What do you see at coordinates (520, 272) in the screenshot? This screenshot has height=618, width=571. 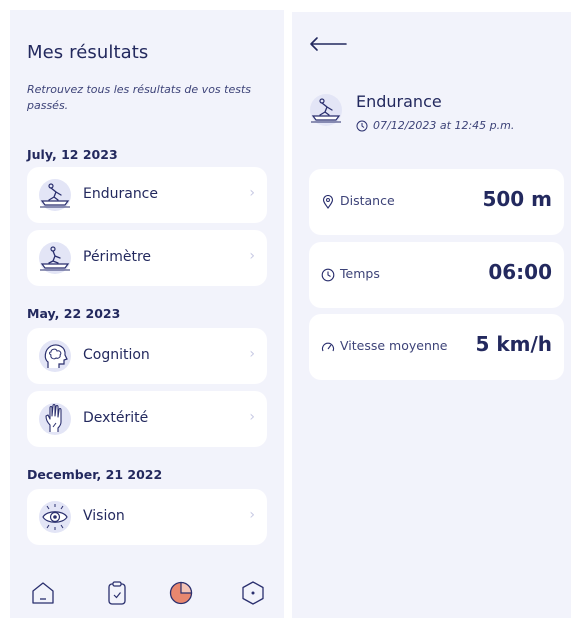 I see `stat-value: 06:00` at bounding box center [520, 272].